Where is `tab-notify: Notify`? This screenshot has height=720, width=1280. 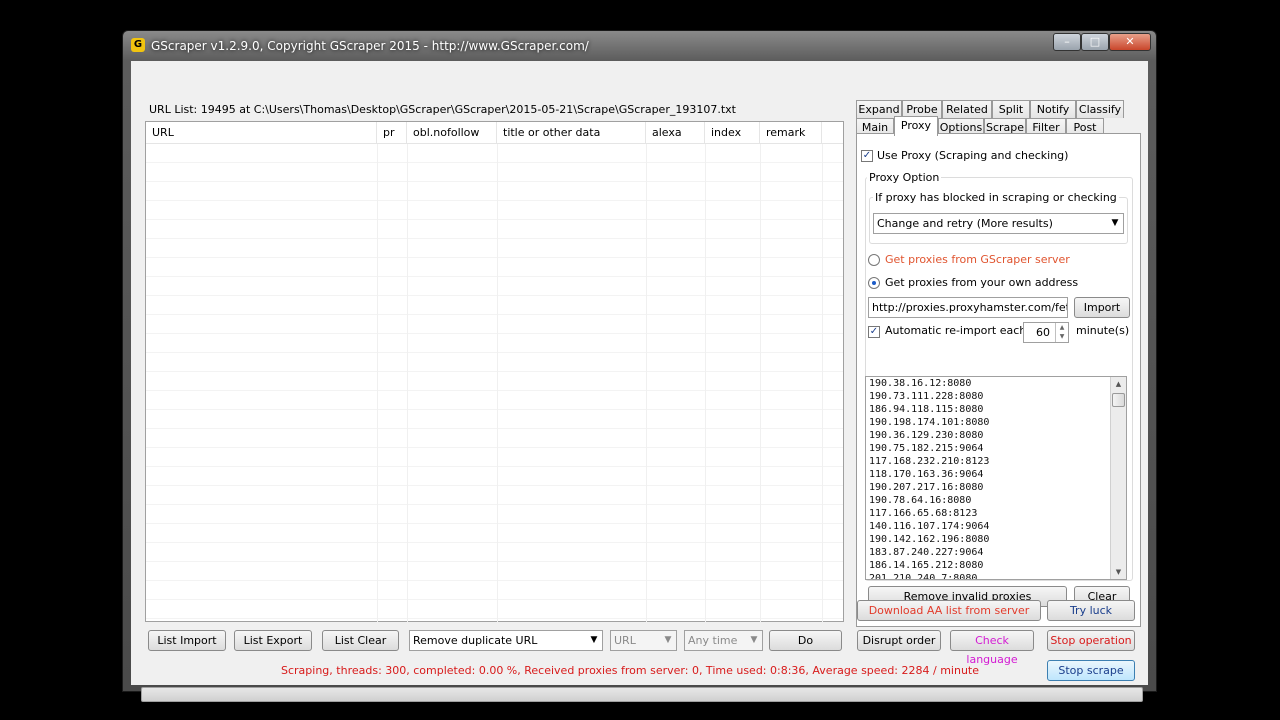
tab-notify: Notify is located at coordinates (1053, 109).